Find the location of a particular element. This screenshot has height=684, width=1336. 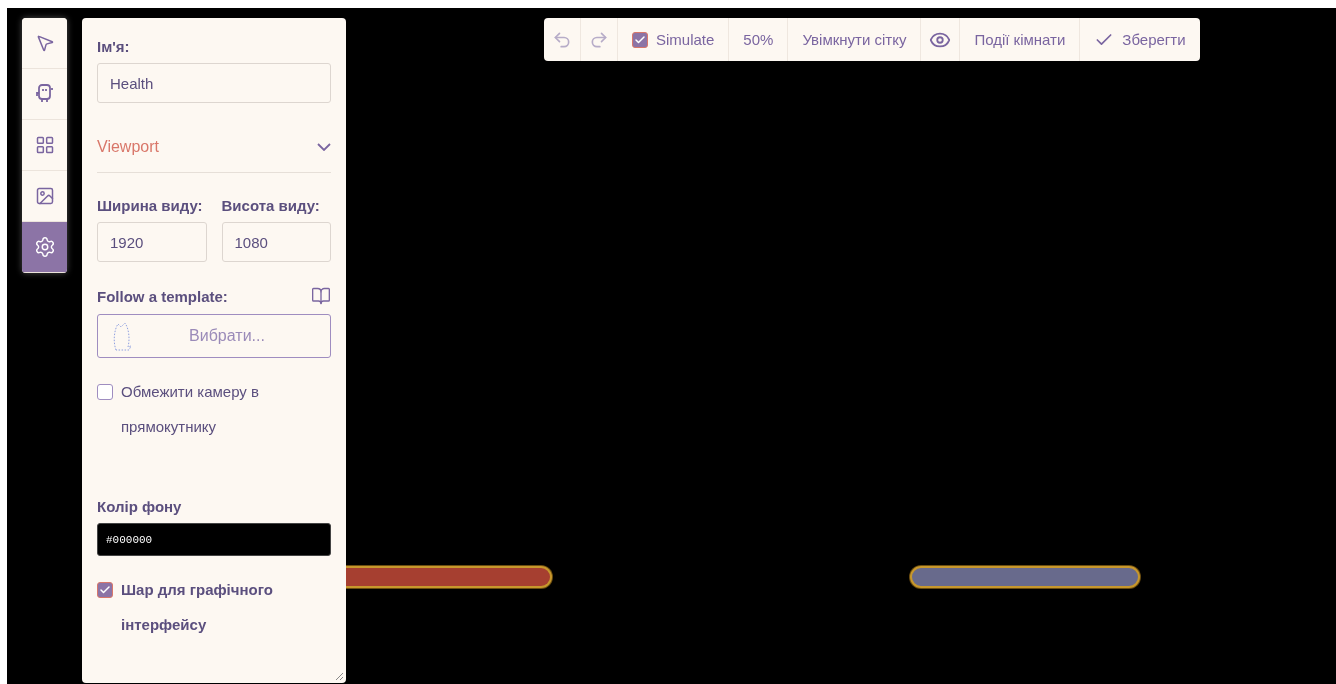

simulate-toggle: Simulate is located at coordinates (674, 39).